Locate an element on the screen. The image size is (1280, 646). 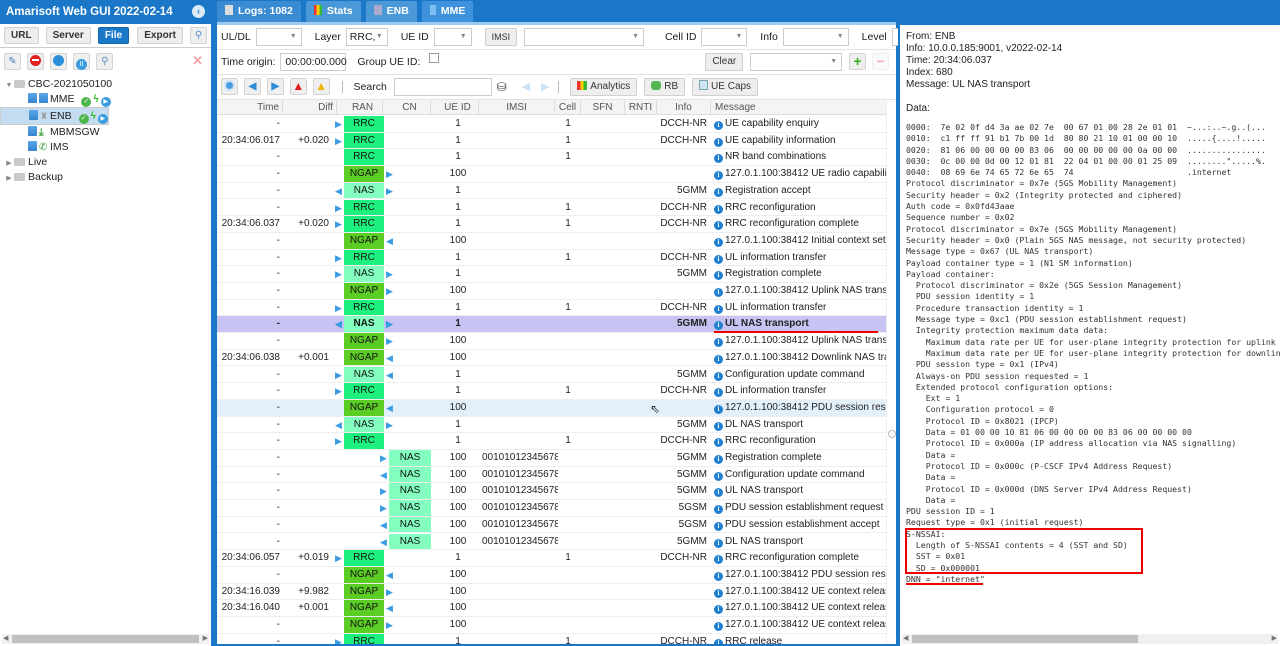
tree-item-mme: MME ✓ ϟ ▶ is located at coordinates (105, 99).